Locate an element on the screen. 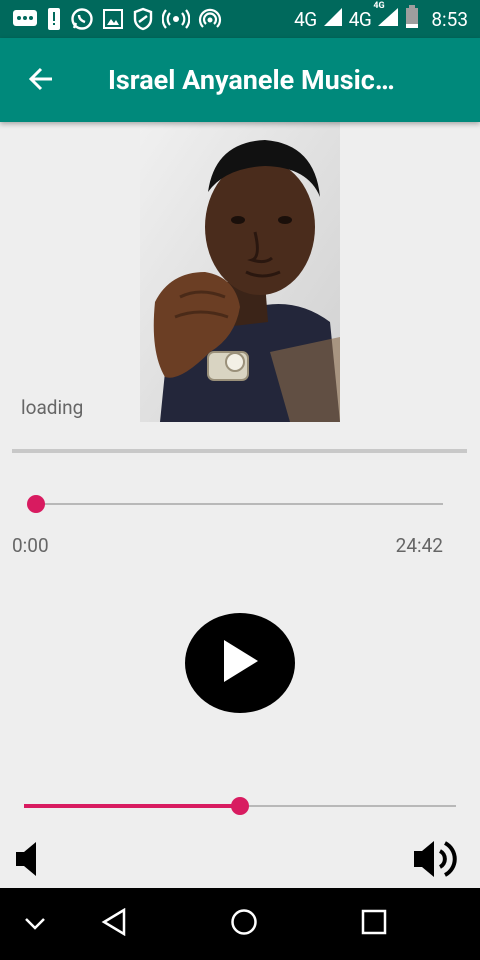  navigation-bar is located at coordinates (240, 924).